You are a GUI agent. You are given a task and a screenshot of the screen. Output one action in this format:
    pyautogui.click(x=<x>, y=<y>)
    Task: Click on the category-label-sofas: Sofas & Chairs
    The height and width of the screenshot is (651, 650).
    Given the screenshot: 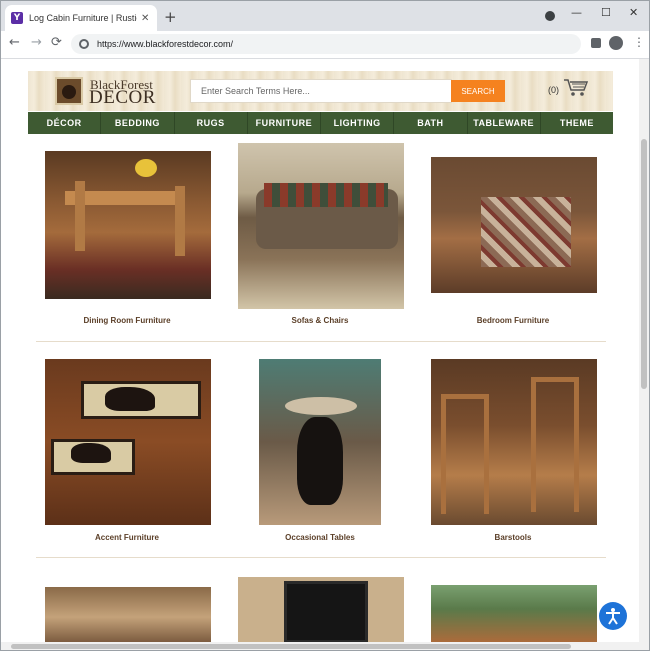 What is the action you would take?
    pyautogui.click(x=320, y=320)
    